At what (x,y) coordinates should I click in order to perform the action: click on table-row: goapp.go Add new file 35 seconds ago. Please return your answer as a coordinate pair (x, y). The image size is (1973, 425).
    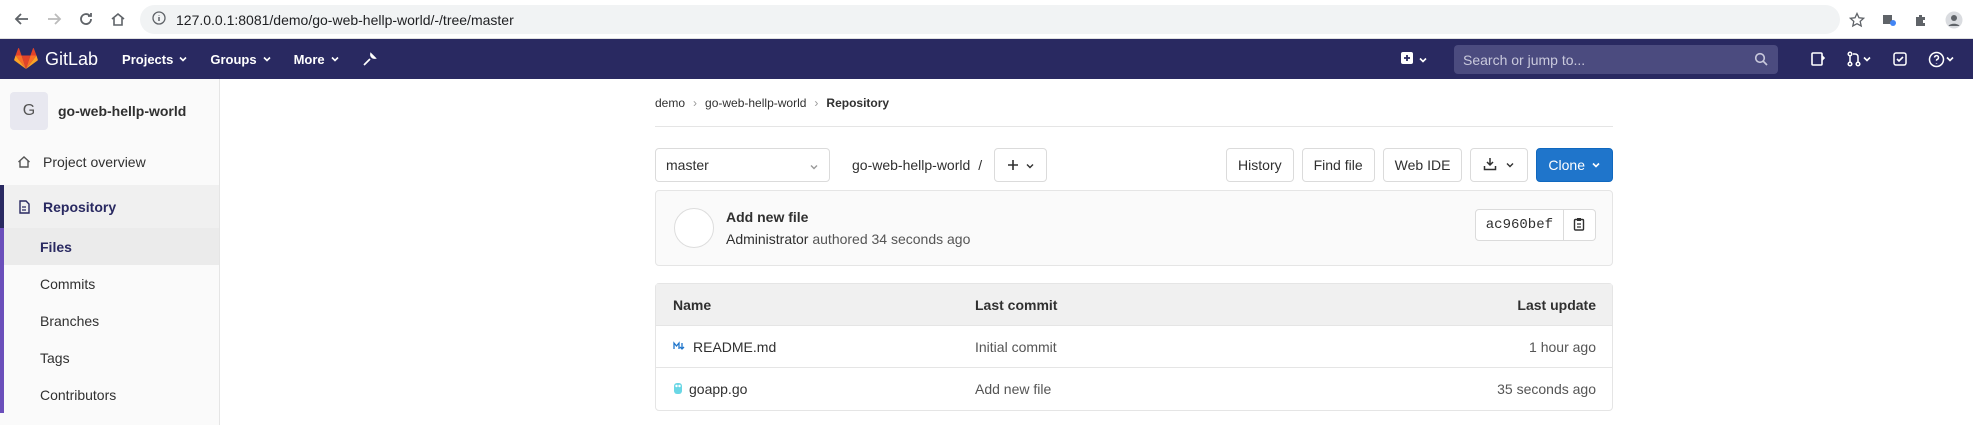
    Looking at the image, I should click on (1134, 389).